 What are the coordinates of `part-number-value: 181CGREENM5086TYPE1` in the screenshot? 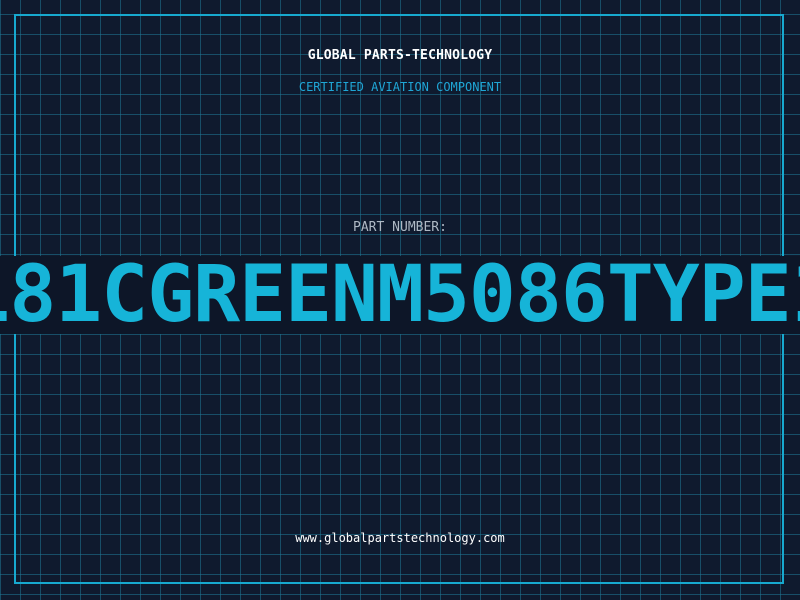 It's located at (400, 295).